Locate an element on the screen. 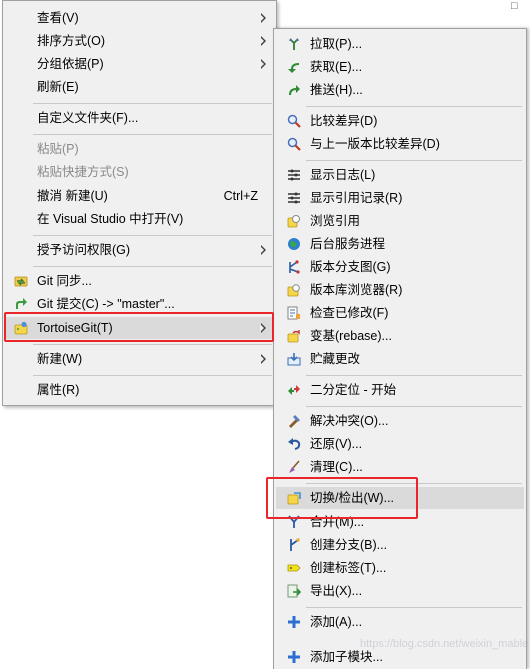 The height and width of the screenshot is (669, 530). menu-item-label: 浏览引用 is located at coordinates (335, 221).